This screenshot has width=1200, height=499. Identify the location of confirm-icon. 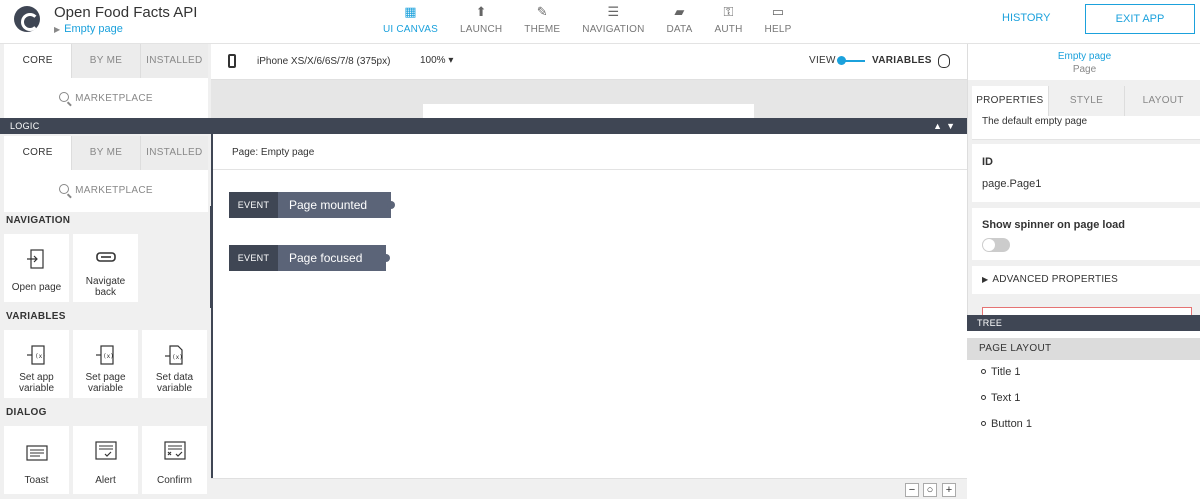
(174, 450).